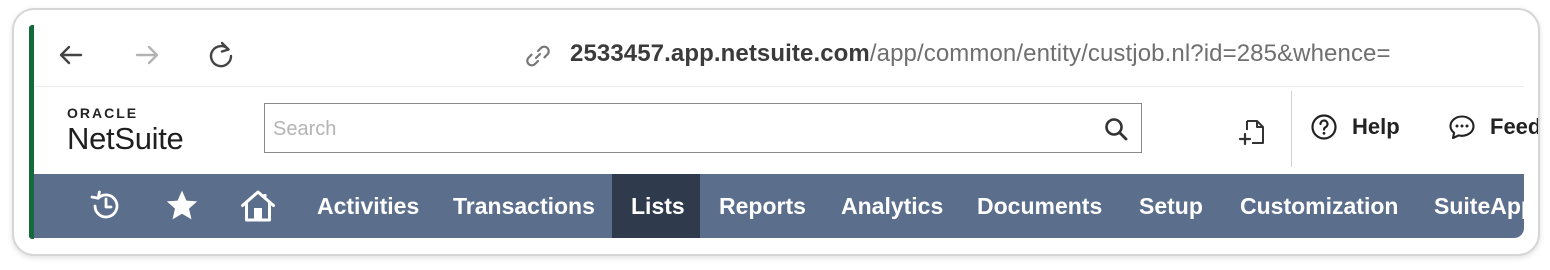  I want to click on recent-records-icon, so click(106, 206).